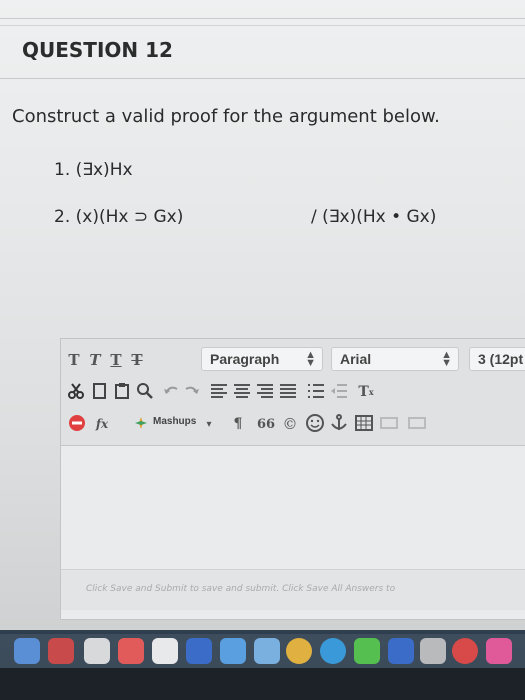 The image size is (525, 700). Describe the element at coordinates (102, 424) in the screenshot. I see `formula-button: fx` at that location.